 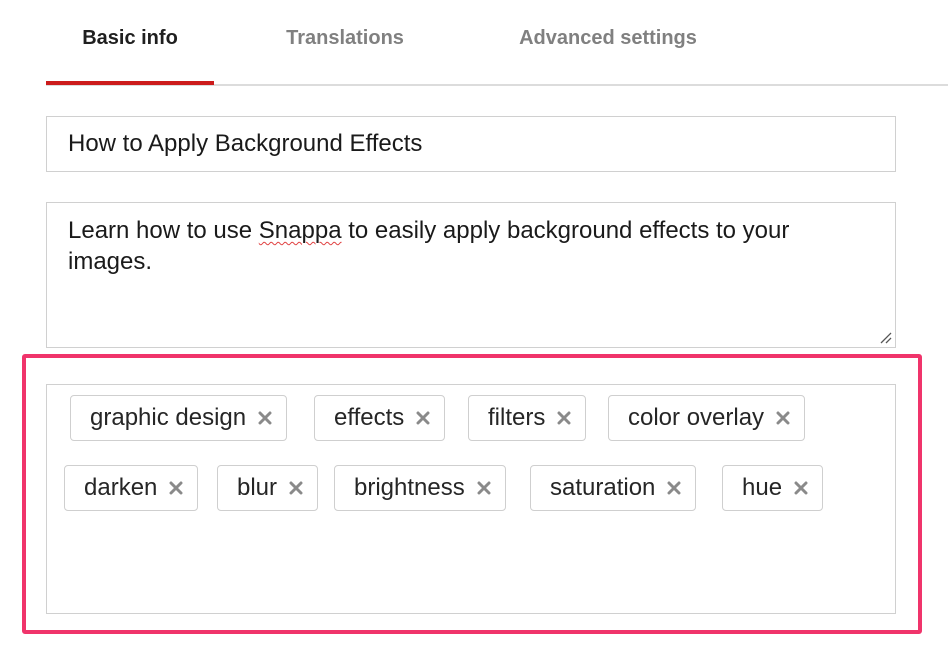 I want to click on tag-chip: color overlay, so click(x=707, y=418).